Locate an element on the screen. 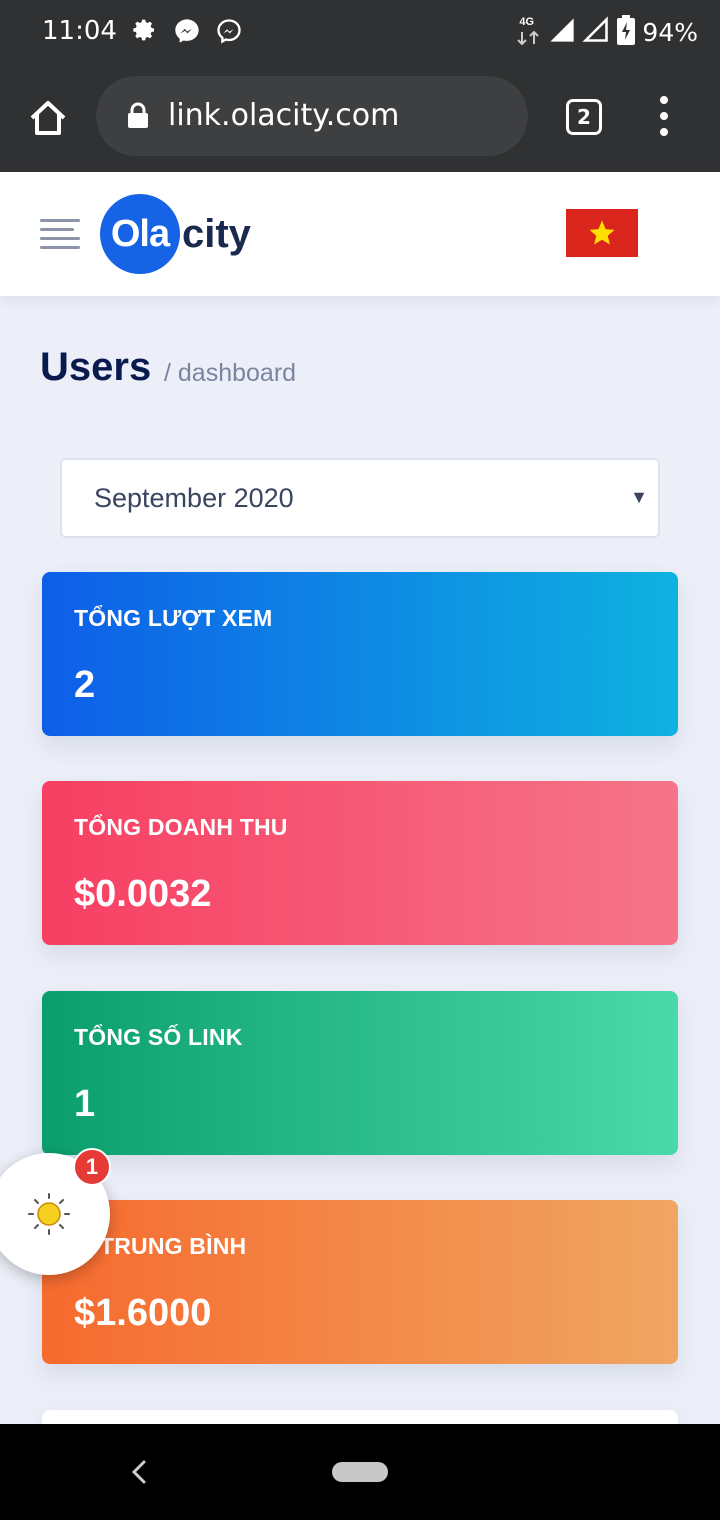 The image size is (720, 1520). page-title: Users is located at coordinates (96, 367).